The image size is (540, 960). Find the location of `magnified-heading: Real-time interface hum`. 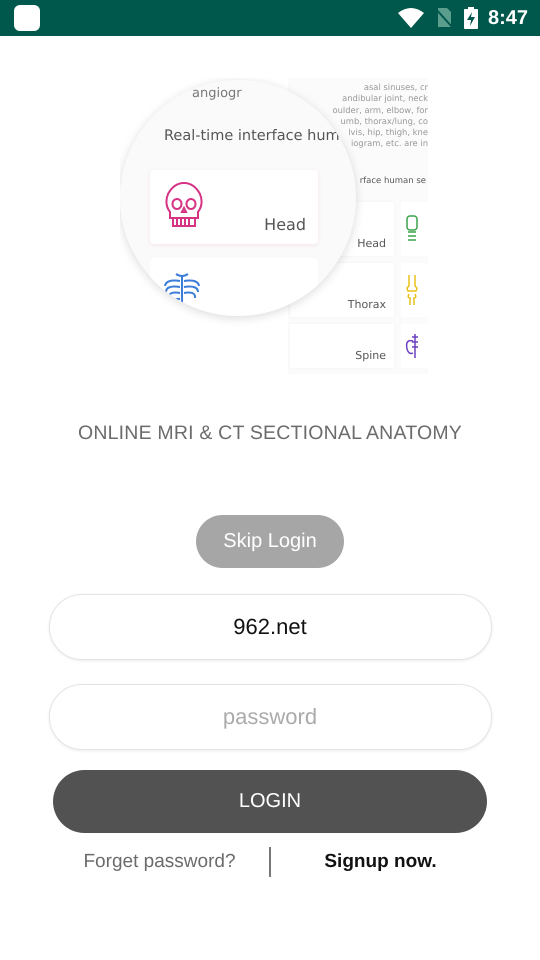

magnified-heading: Real-time interface hum is located at coordinates (252, 136).